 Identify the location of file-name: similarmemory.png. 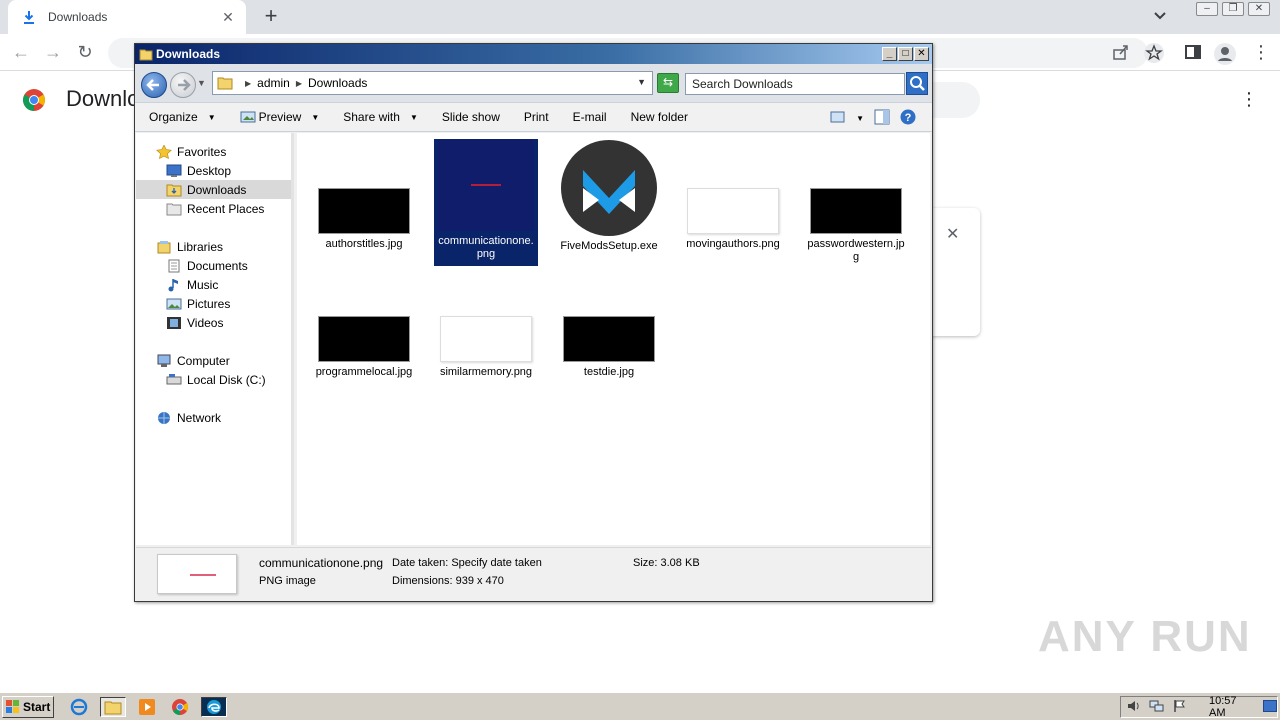
(486, 372).